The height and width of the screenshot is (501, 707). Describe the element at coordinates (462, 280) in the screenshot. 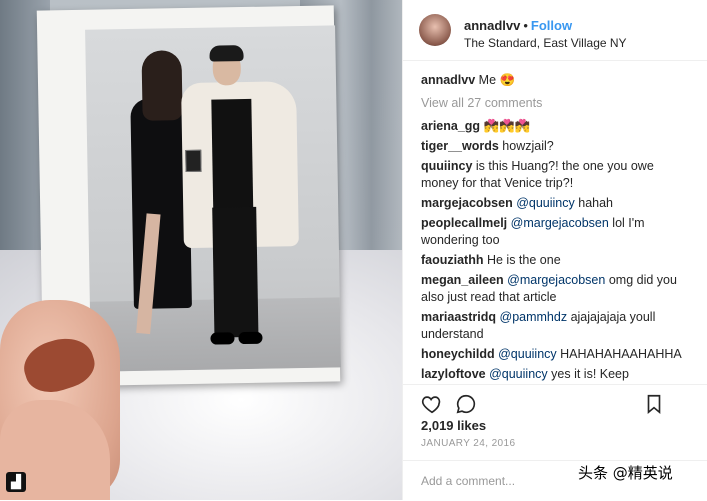

I see `comment-username: megan_aileen` at that location.